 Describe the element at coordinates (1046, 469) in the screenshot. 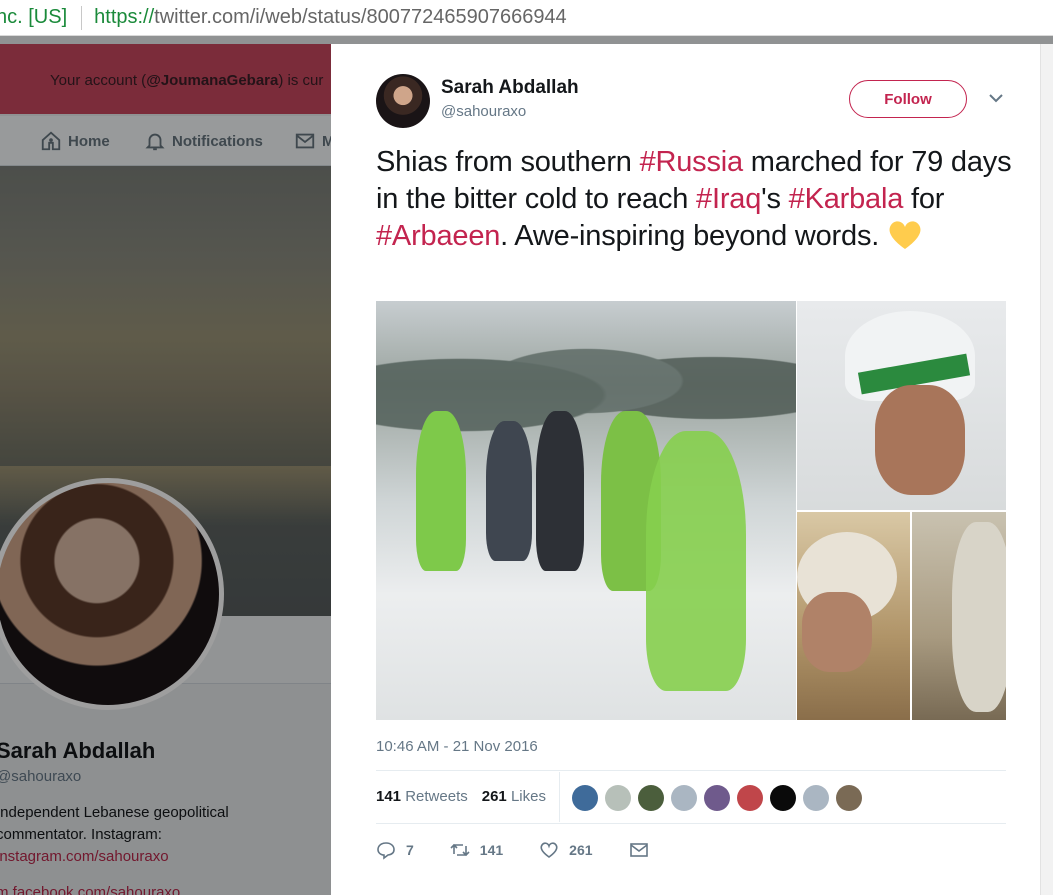

I see `scrollbar` at that location.